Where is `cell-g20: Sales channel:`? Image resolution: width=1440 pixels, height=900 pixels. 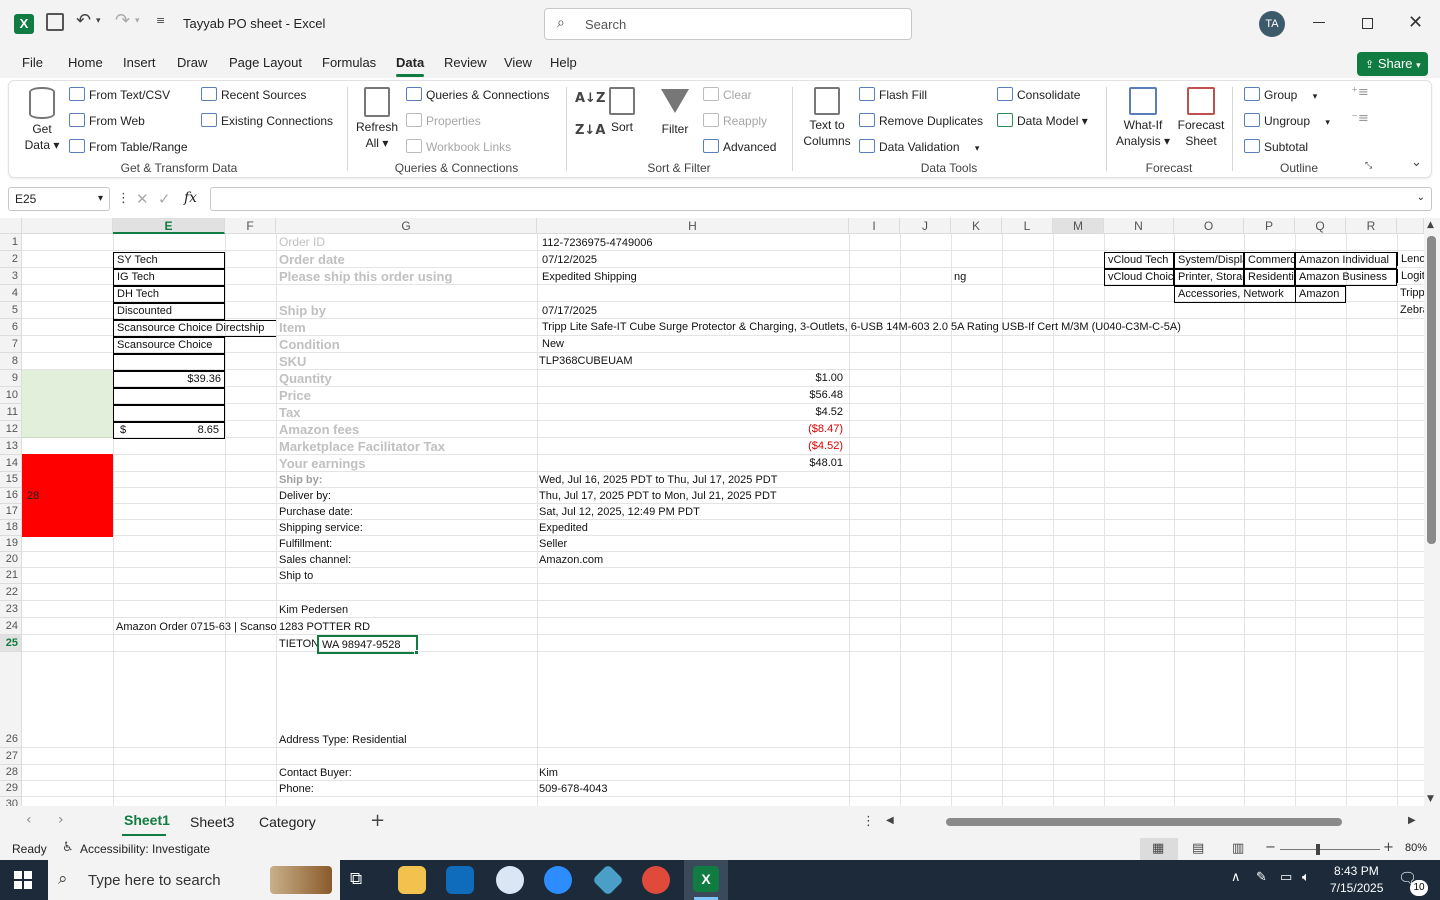 cell-g20: Sales channel: is located at coordinates (315, 560).